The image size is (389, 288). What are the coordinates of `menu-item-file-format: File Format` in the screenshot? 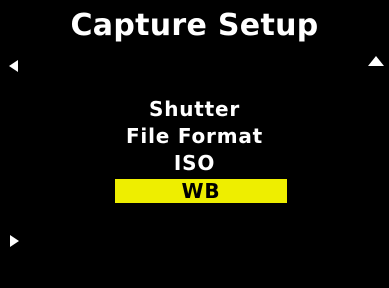 It's located at (194, 136).